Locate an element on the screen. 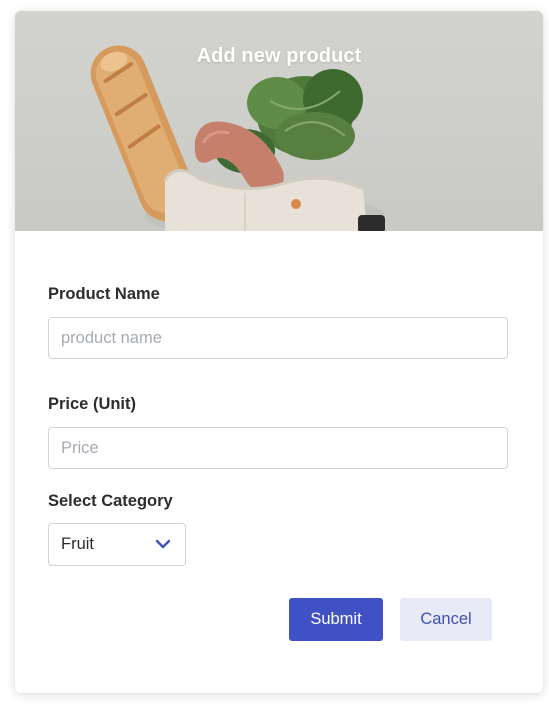 The width and height of the screenshot is (549, 706). category-selected-value: Fruit is located at coordinates (77, 544).